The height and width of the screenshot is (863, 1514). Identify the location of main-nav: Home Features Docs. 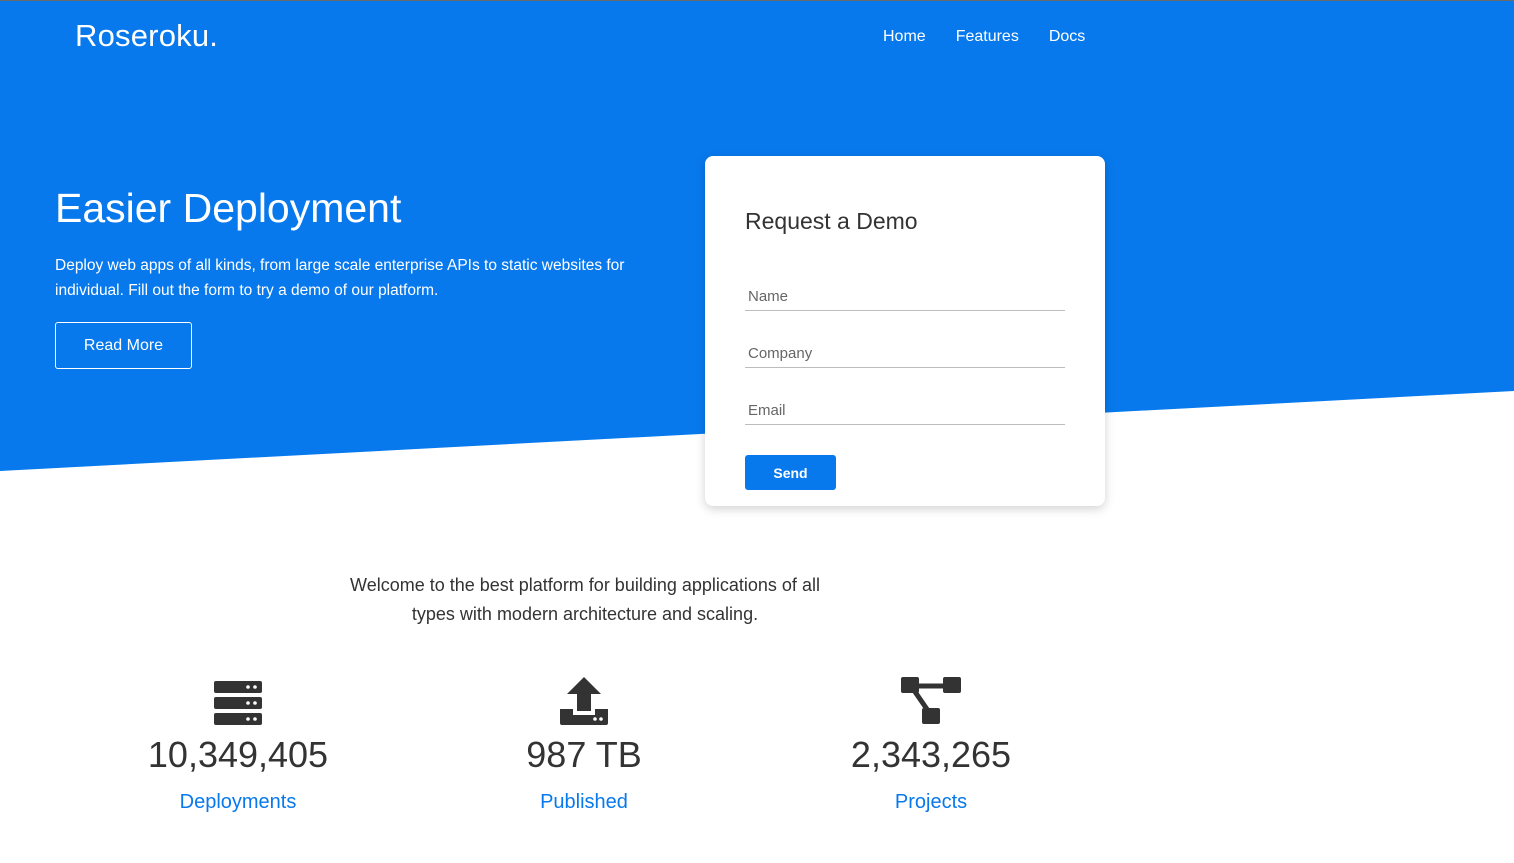
(984, 37).